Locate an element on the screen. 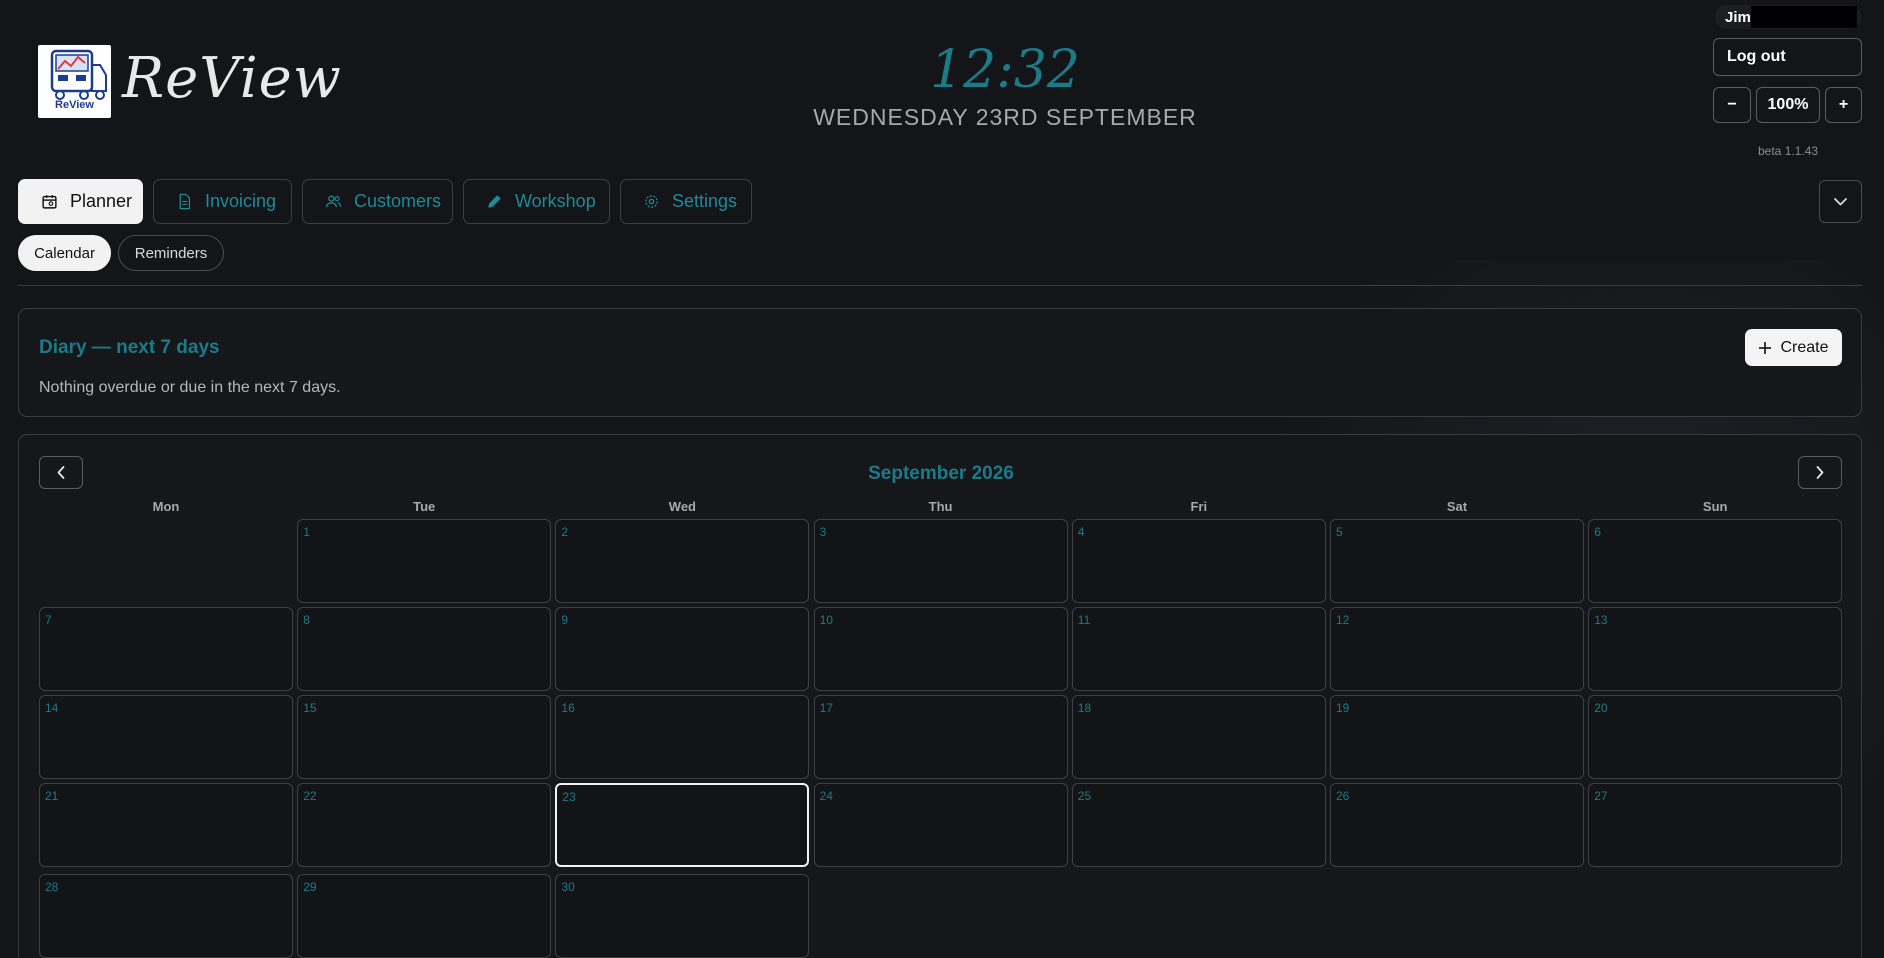 This screenshot has height=958, width=1884. calendar-day: 13 is located at coordinates (1715, 649).